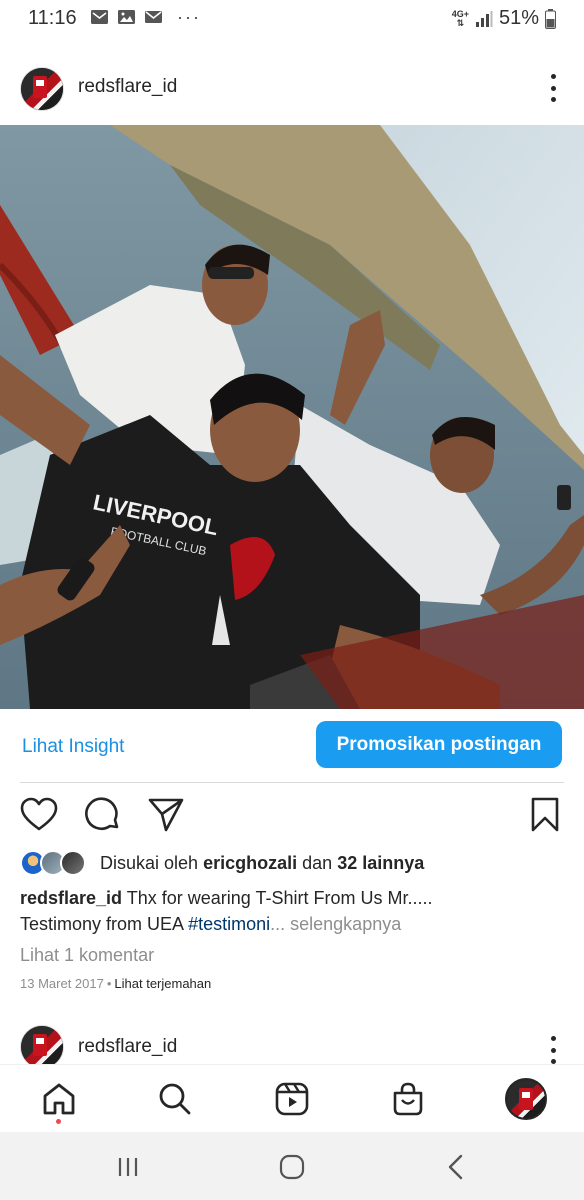  What do you see at coordinates (56, 864) in the screenshot?
I see `liker-avatars` at bounding box center [56, 864].